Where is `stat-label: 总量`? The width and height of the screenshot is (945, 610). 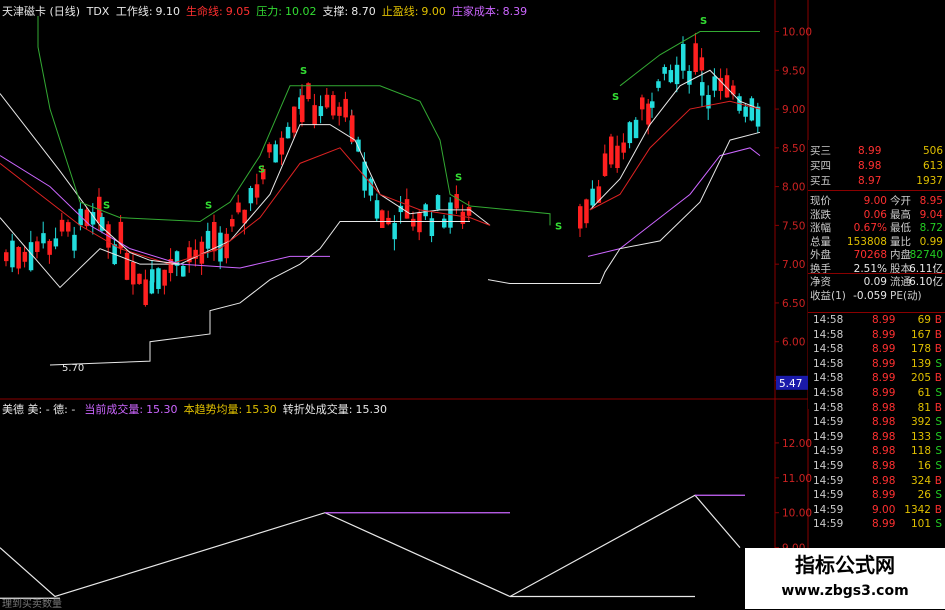 stat-label: 总量 is located at coordinates (820, 241).